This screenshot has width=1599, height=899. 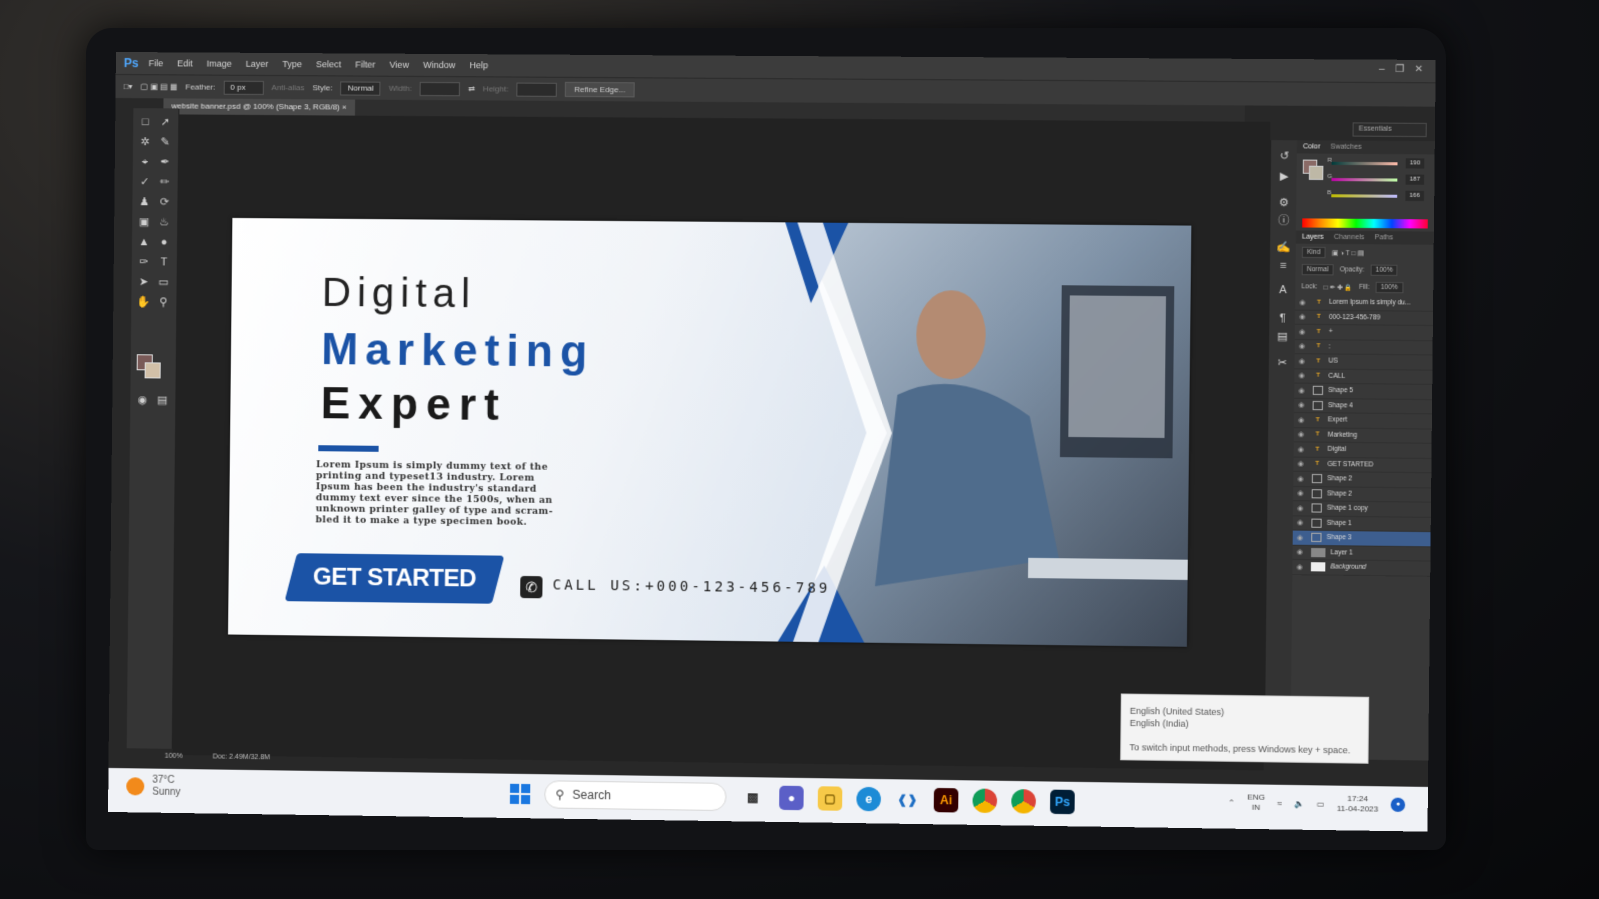 What do you see at coordinates (164, 242) in the screenshot?
I see `dodge-tool-icon: ●` at bounding box center [164, 242].